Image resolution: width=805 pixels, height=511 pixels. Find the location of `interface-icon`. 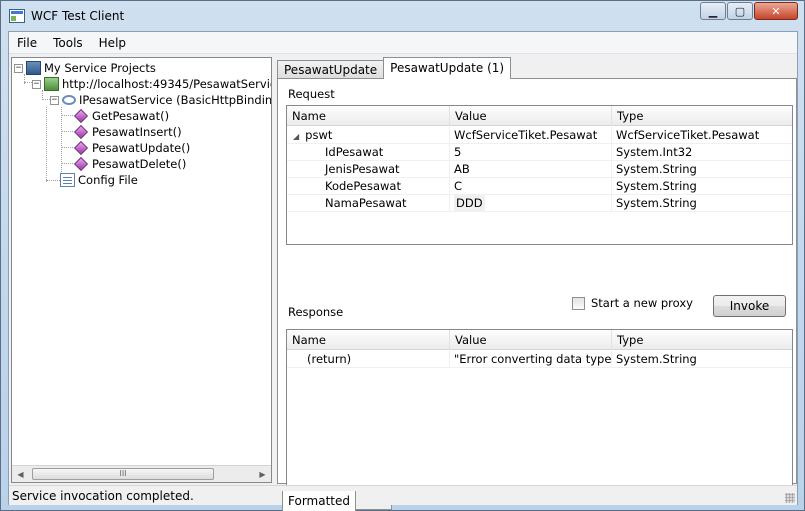

interface-icon is located at coordinates (69, 100).